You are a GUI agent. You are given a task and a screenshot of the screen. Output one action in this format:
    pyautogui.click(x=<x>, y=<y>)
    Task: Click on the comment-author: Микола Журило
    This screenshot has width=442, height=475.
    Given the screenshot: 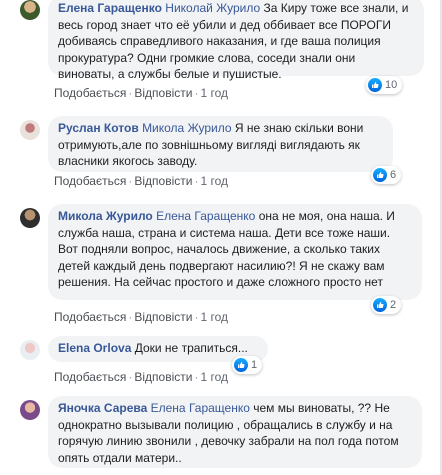 What is the action you would take?
    pyautogui.click(x=105, y=216)
    